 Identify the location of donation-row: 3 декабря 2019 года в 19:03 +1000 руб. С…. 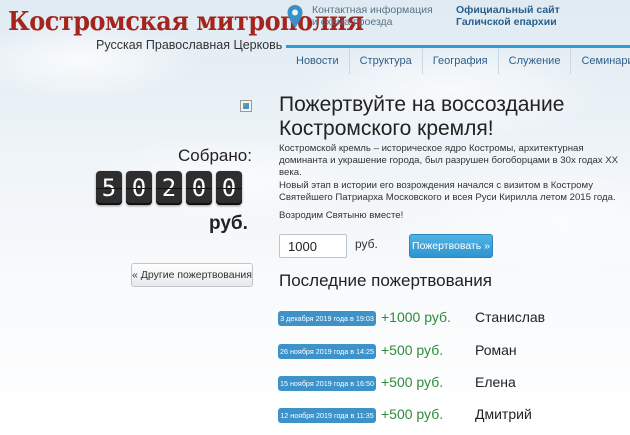
(411, 318).